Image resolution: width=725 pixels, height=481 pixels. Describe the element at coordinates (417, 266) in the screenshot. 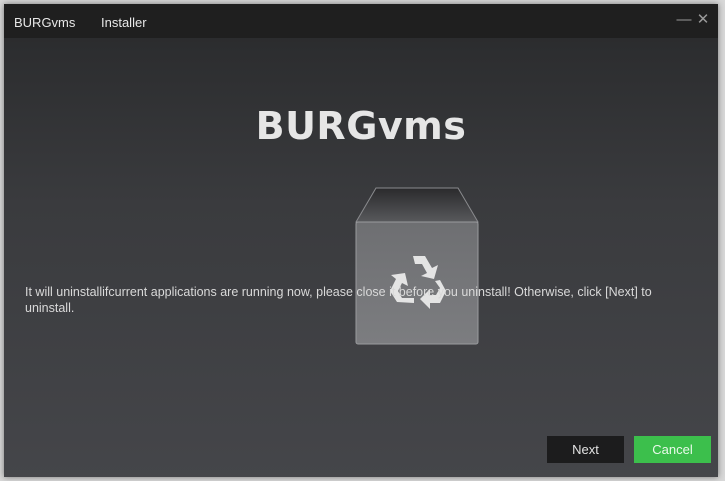

I see `recycle-bin-icon` at that location.